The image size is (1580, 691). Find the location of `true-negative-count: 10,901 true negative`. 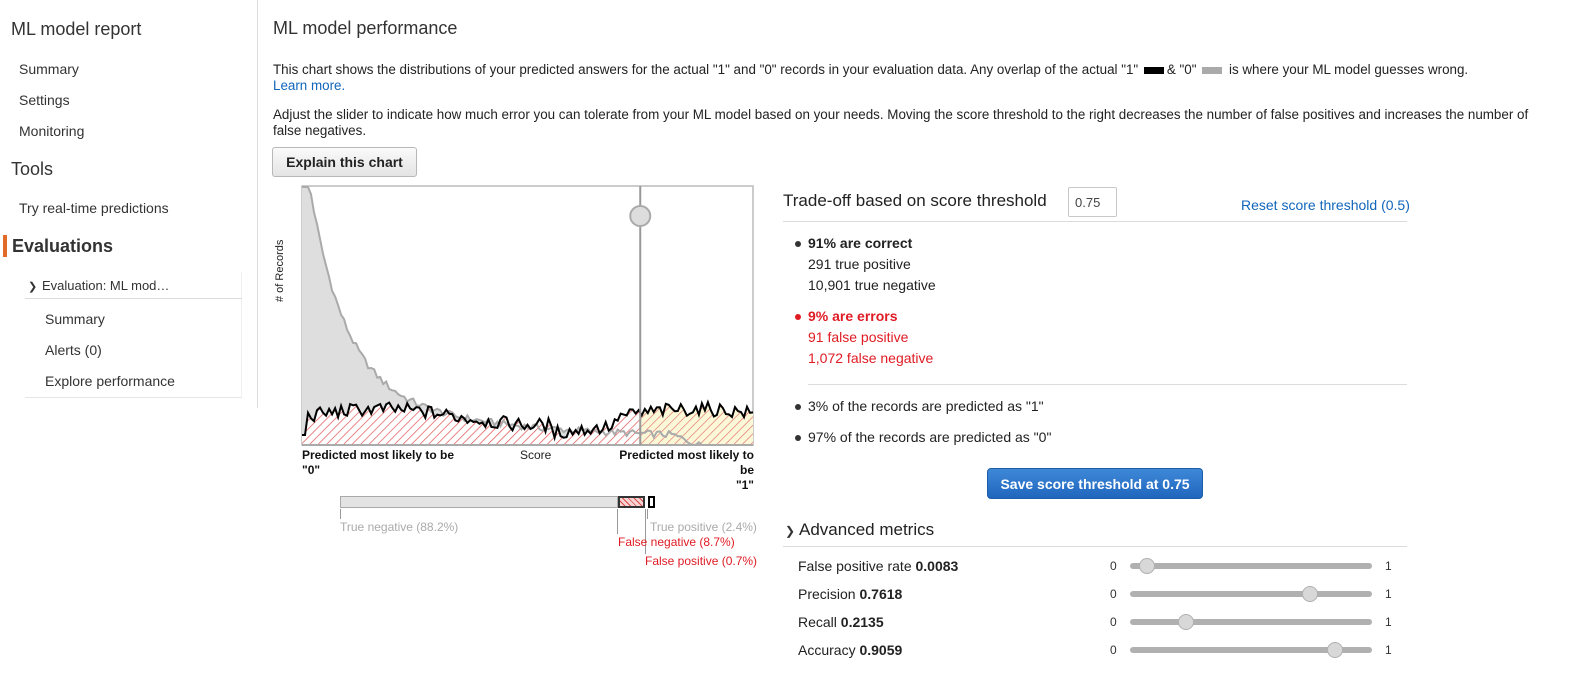

true-negative-count: 10,901 true negative is located at coordinates (872, 285).